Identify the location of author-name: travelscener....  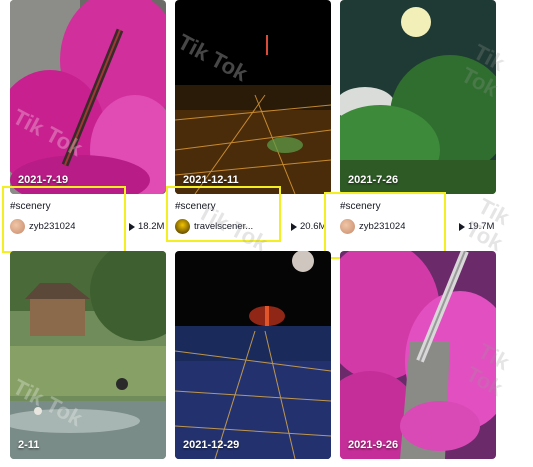
(223, 226).